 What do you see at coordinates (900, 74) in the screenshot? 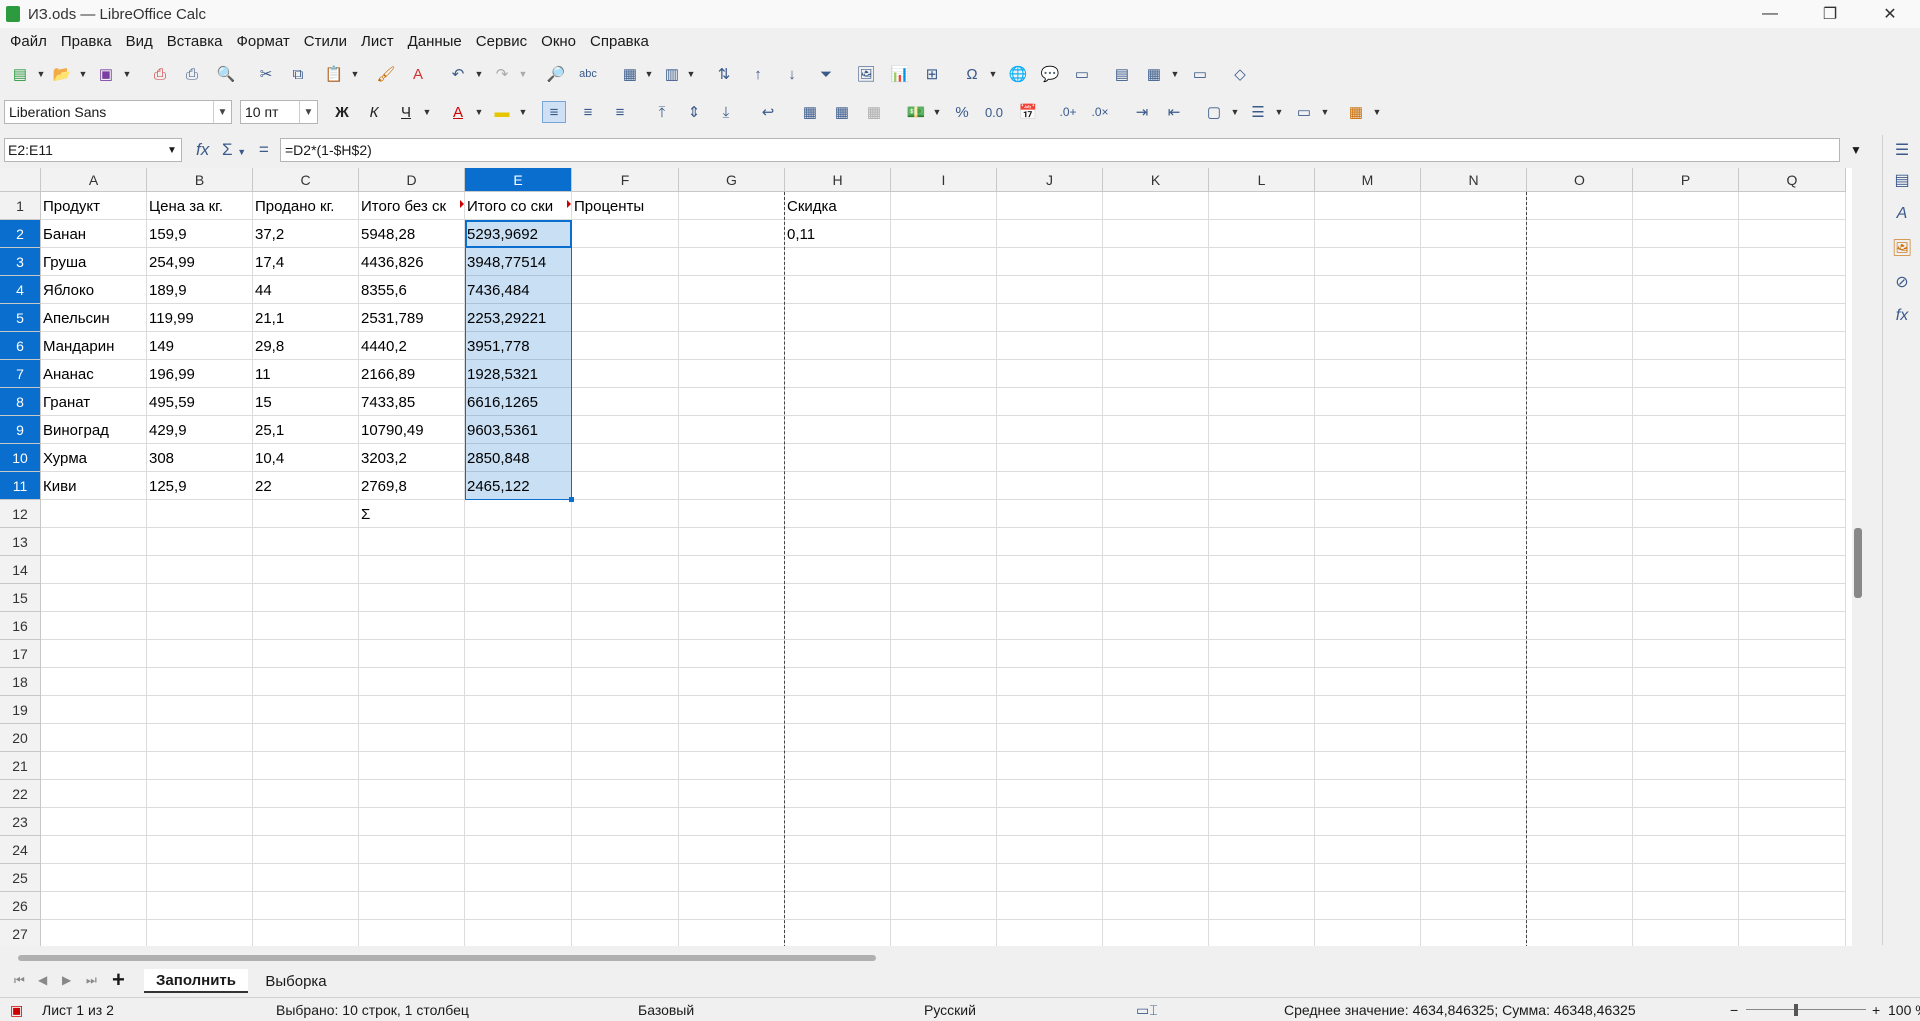
I see `insert-chart-icon: 📊` at bounding box center [900, 74].